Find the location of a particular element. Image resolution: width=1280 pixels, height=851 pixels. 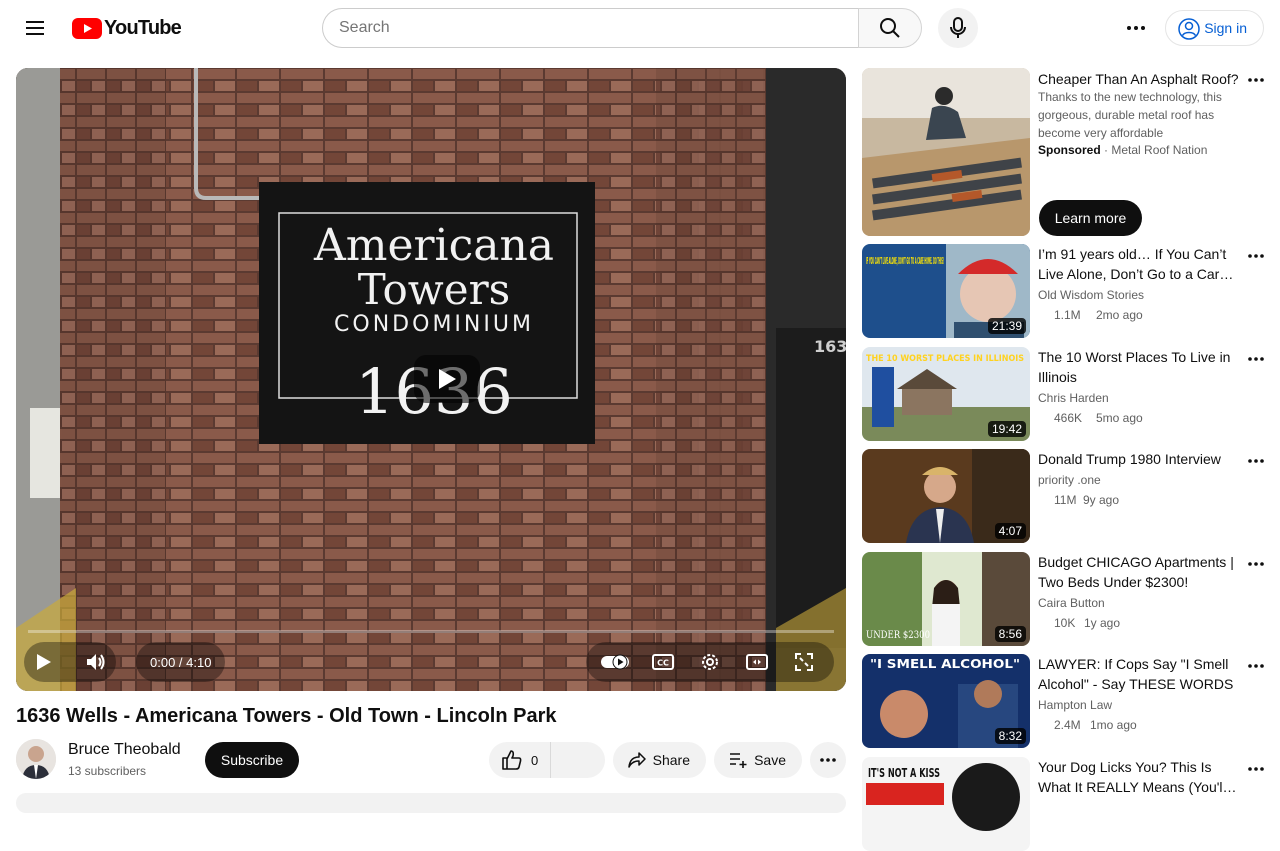

like-count: 0 is located at coordinates (535, 760).